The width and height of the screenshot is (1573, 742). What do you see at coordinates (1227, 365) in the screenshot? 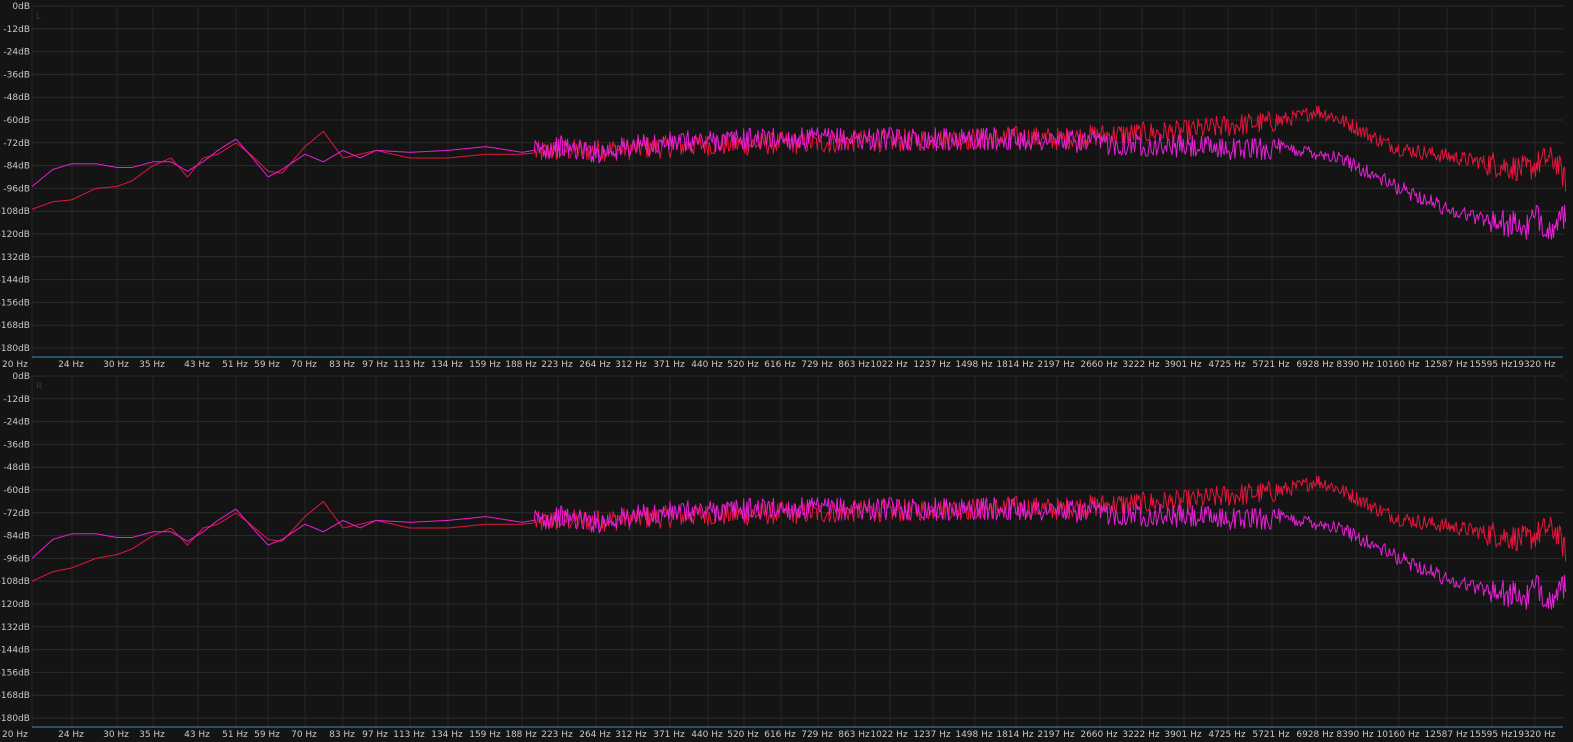
I see `x-tick-label: 4725 Hz` at bounding box center [1227, 365].